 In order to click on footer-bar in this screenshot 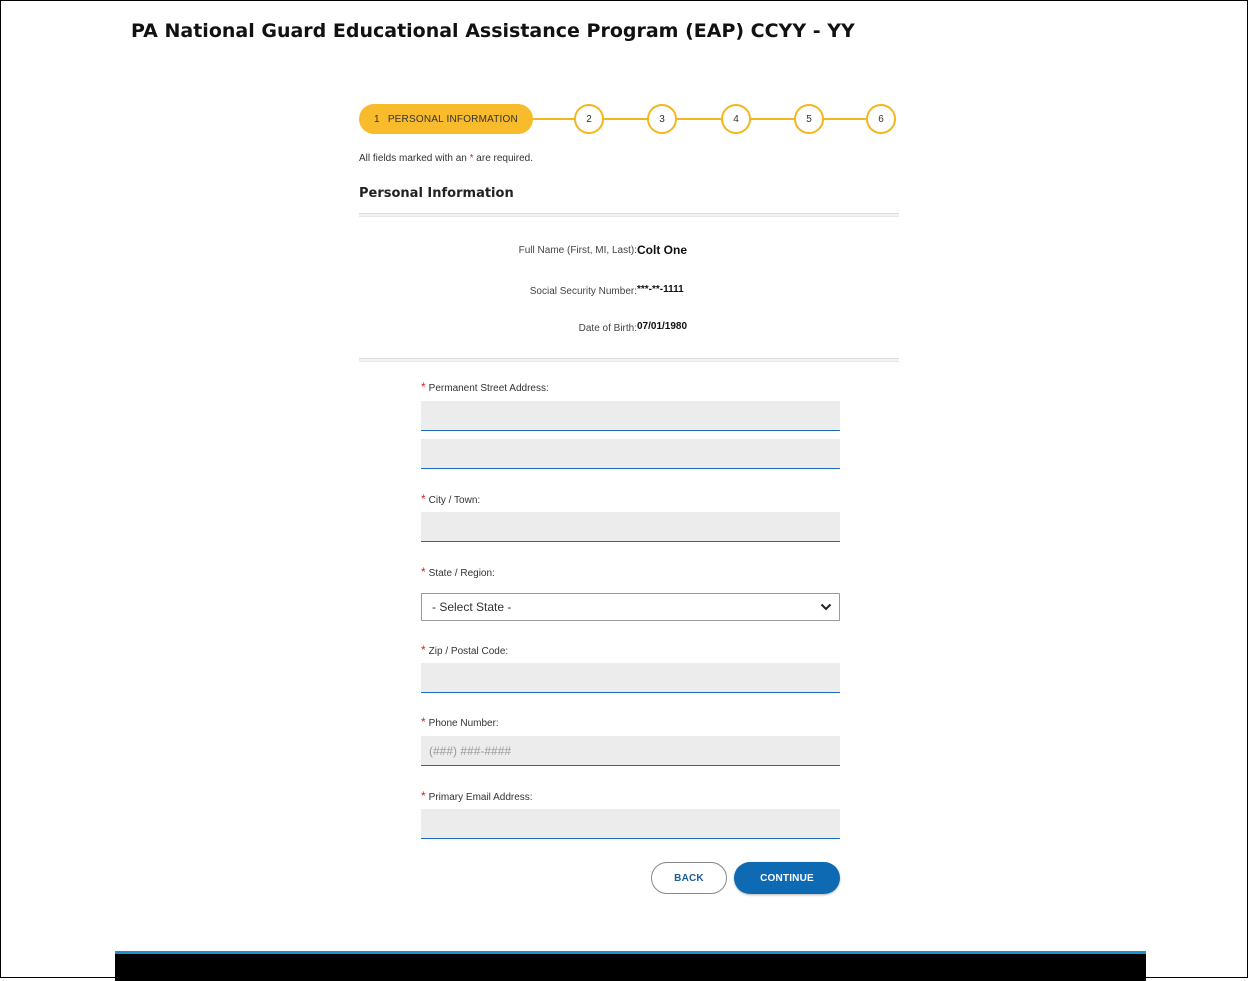, I will do `click(630, 966)`.